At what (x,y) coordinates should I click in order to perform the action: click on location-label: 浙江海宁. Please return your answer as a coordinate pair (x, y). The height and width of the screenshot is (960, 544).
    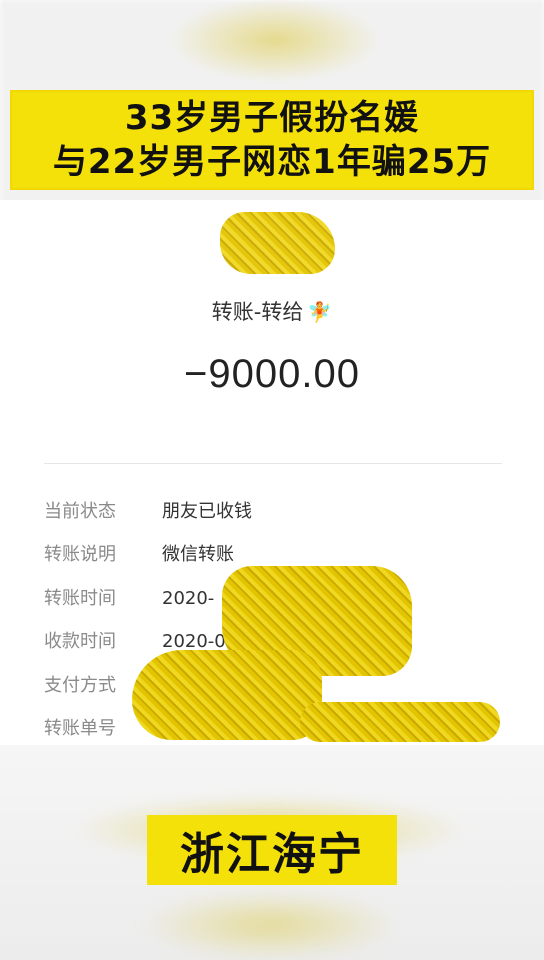
    Looking at the image, I should click on (272, 854).